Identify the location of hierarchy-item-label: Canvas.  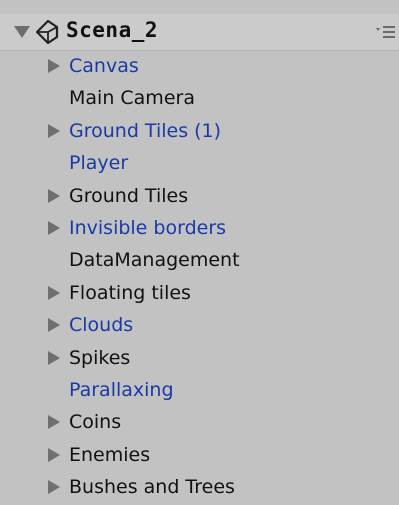
(104, 66).